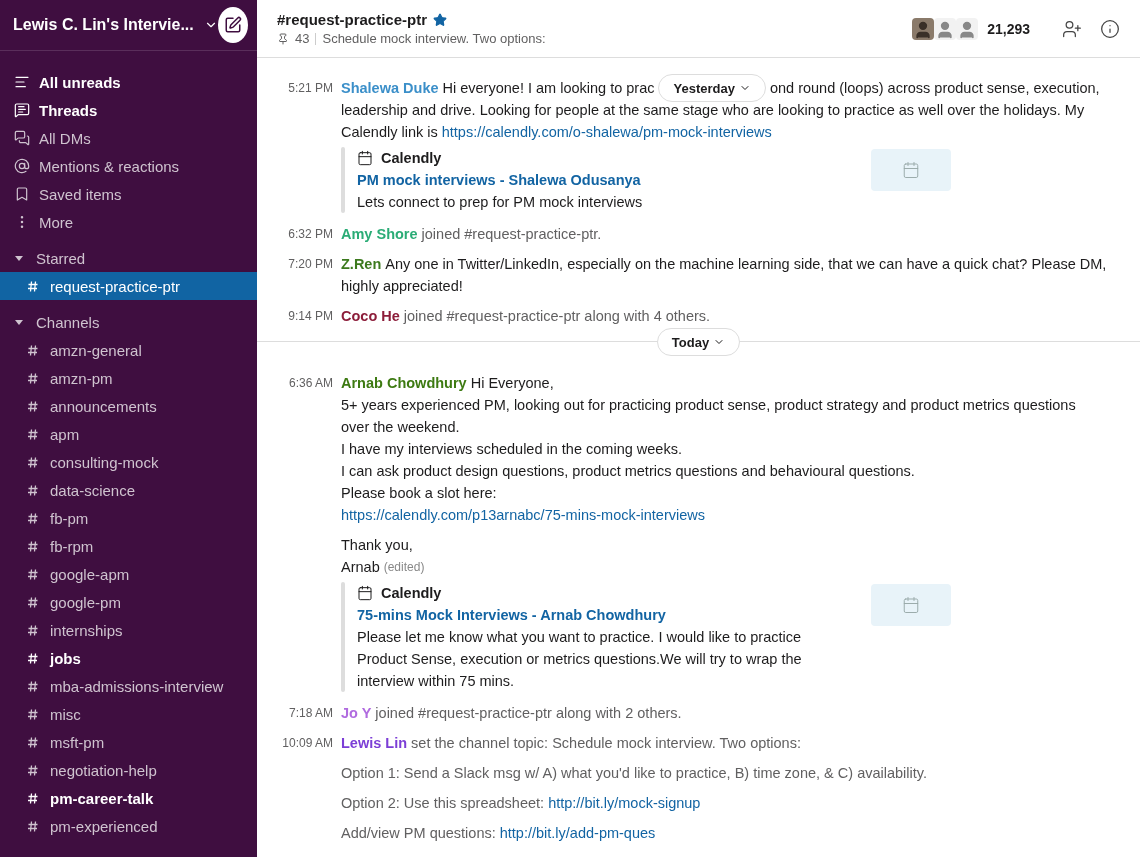  I want to click on message-text: 5+ years experienced PM, looking out for practicing product sense, product strategy and product metrics questions, so click(708, 405).